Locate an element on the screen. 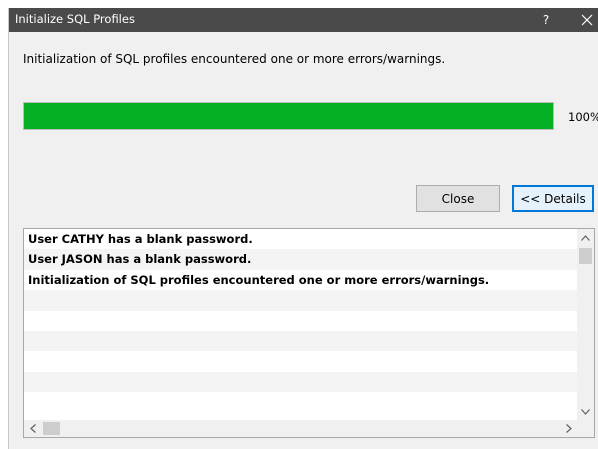 This screenshot has height=449, width=598. chevron-left-icon is located at coordinates (32, 428).